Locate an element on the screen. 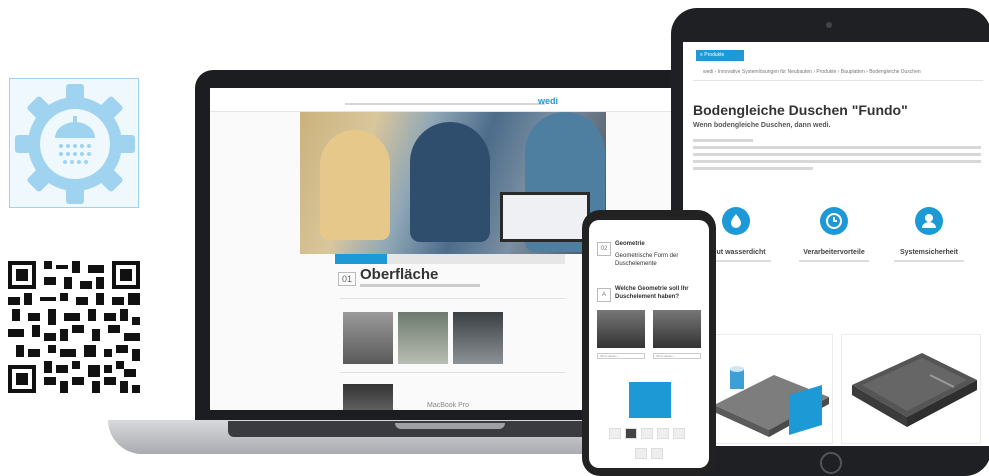  question-number: A is located at coordinates (604, 295).